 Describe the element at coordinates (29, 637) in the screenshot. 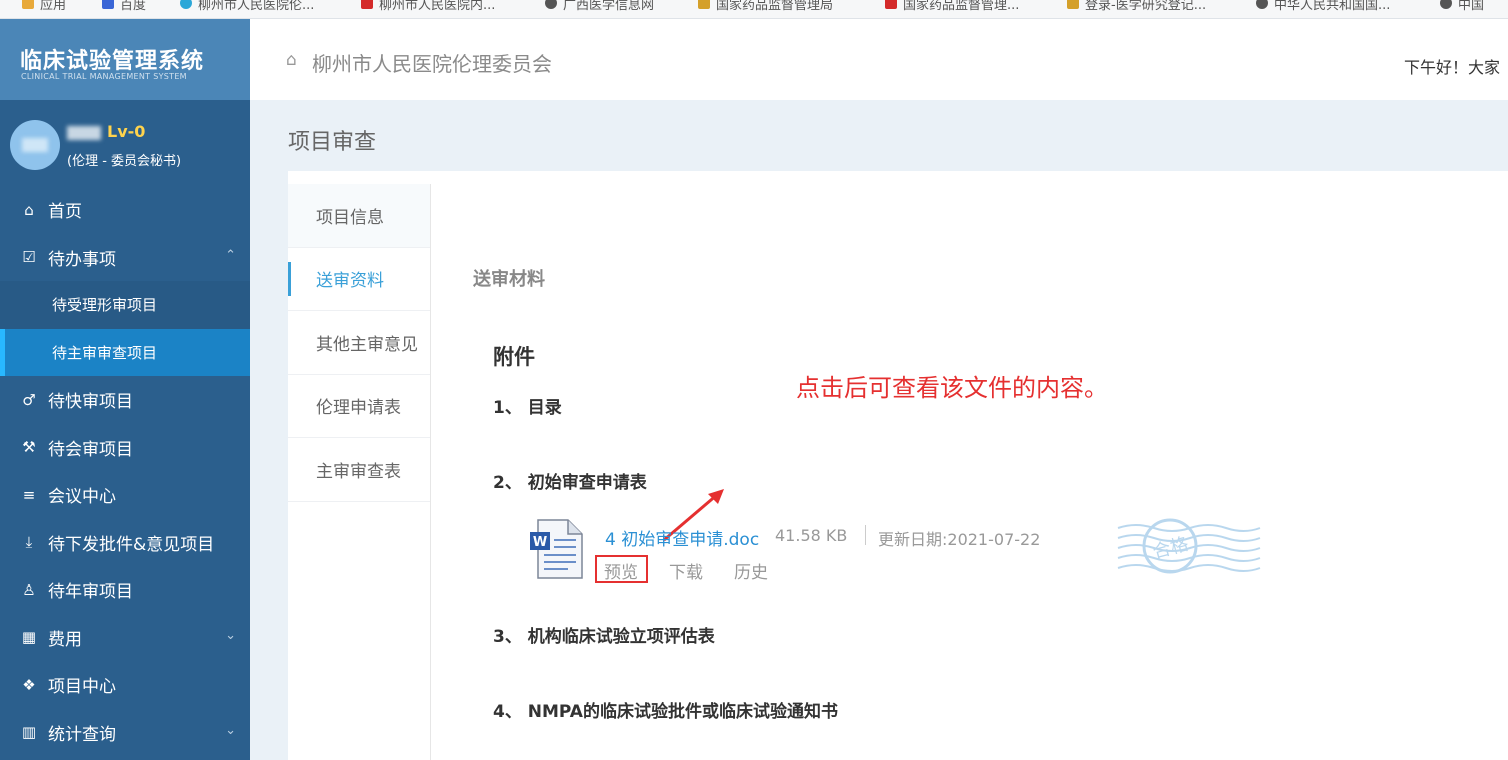

I see `calendar-icon: ▦` at that location.